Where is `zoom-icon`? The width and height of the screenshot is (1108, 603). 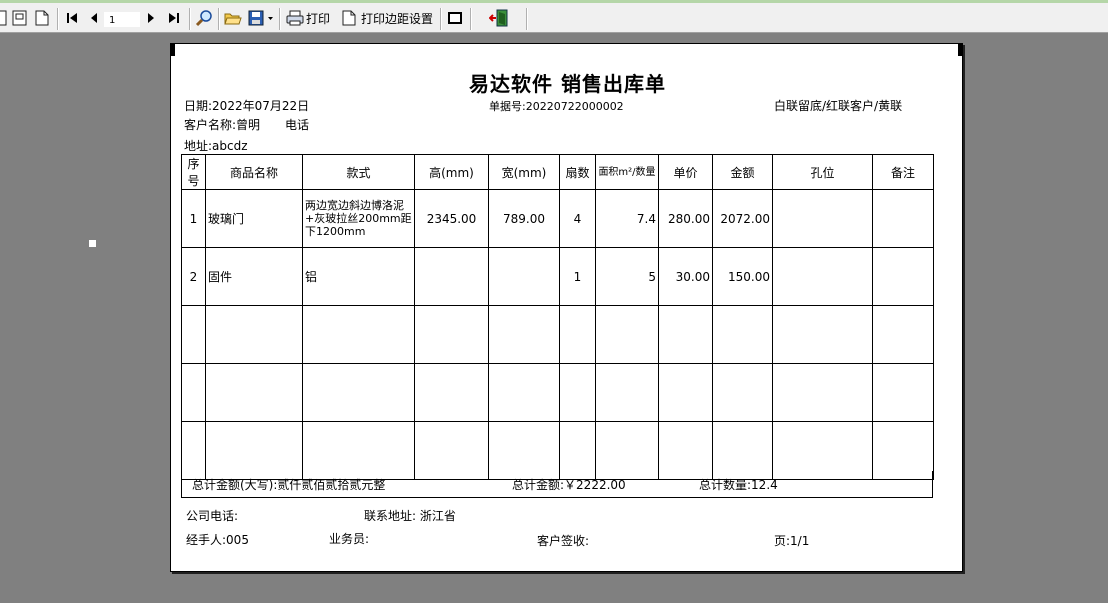
zoom-icon is located at coordinates (204, 18).